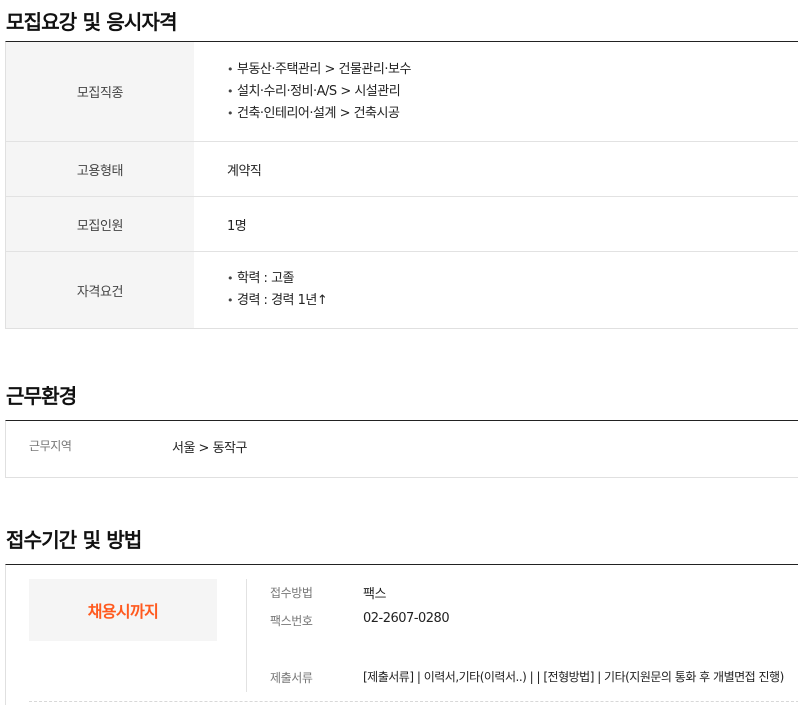 The image size is (798, 705). I want to click on row-label-employment-type: 고용형태, so click(100, 169).